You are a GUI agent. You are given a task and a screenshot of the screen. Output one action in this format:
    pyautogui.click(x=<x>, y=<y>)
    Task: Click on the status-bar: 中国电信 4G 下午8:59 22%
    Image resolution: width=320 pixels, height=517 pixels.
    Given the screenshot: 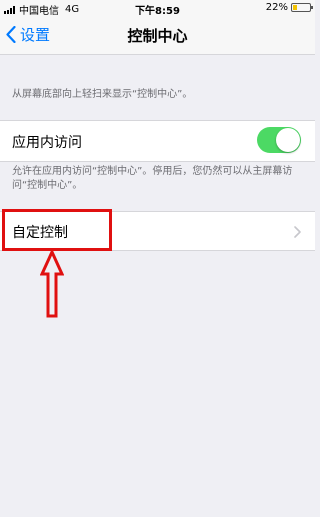 What is the action you would take?
    pyautogui.click(x=157, y=8)
    